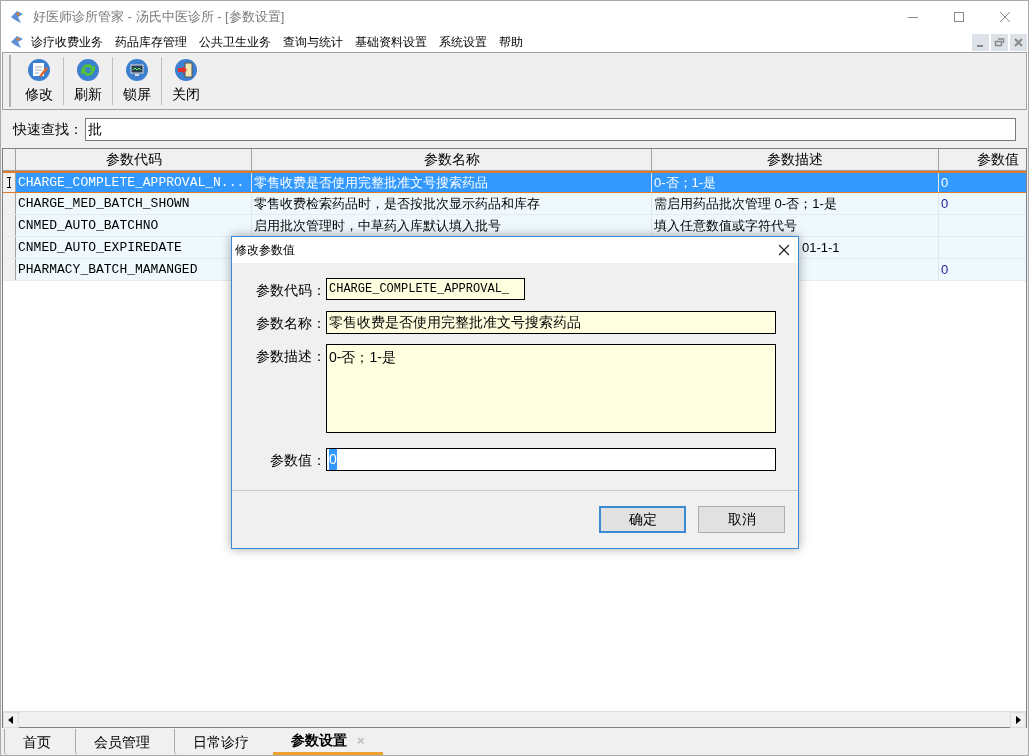 The image size is (1029, 756). What do you see at coordinates (725, 225) in the screenshot?
I see `table-cell-text: 填入任意数值或字符代号` at bounding box center [725, 225].